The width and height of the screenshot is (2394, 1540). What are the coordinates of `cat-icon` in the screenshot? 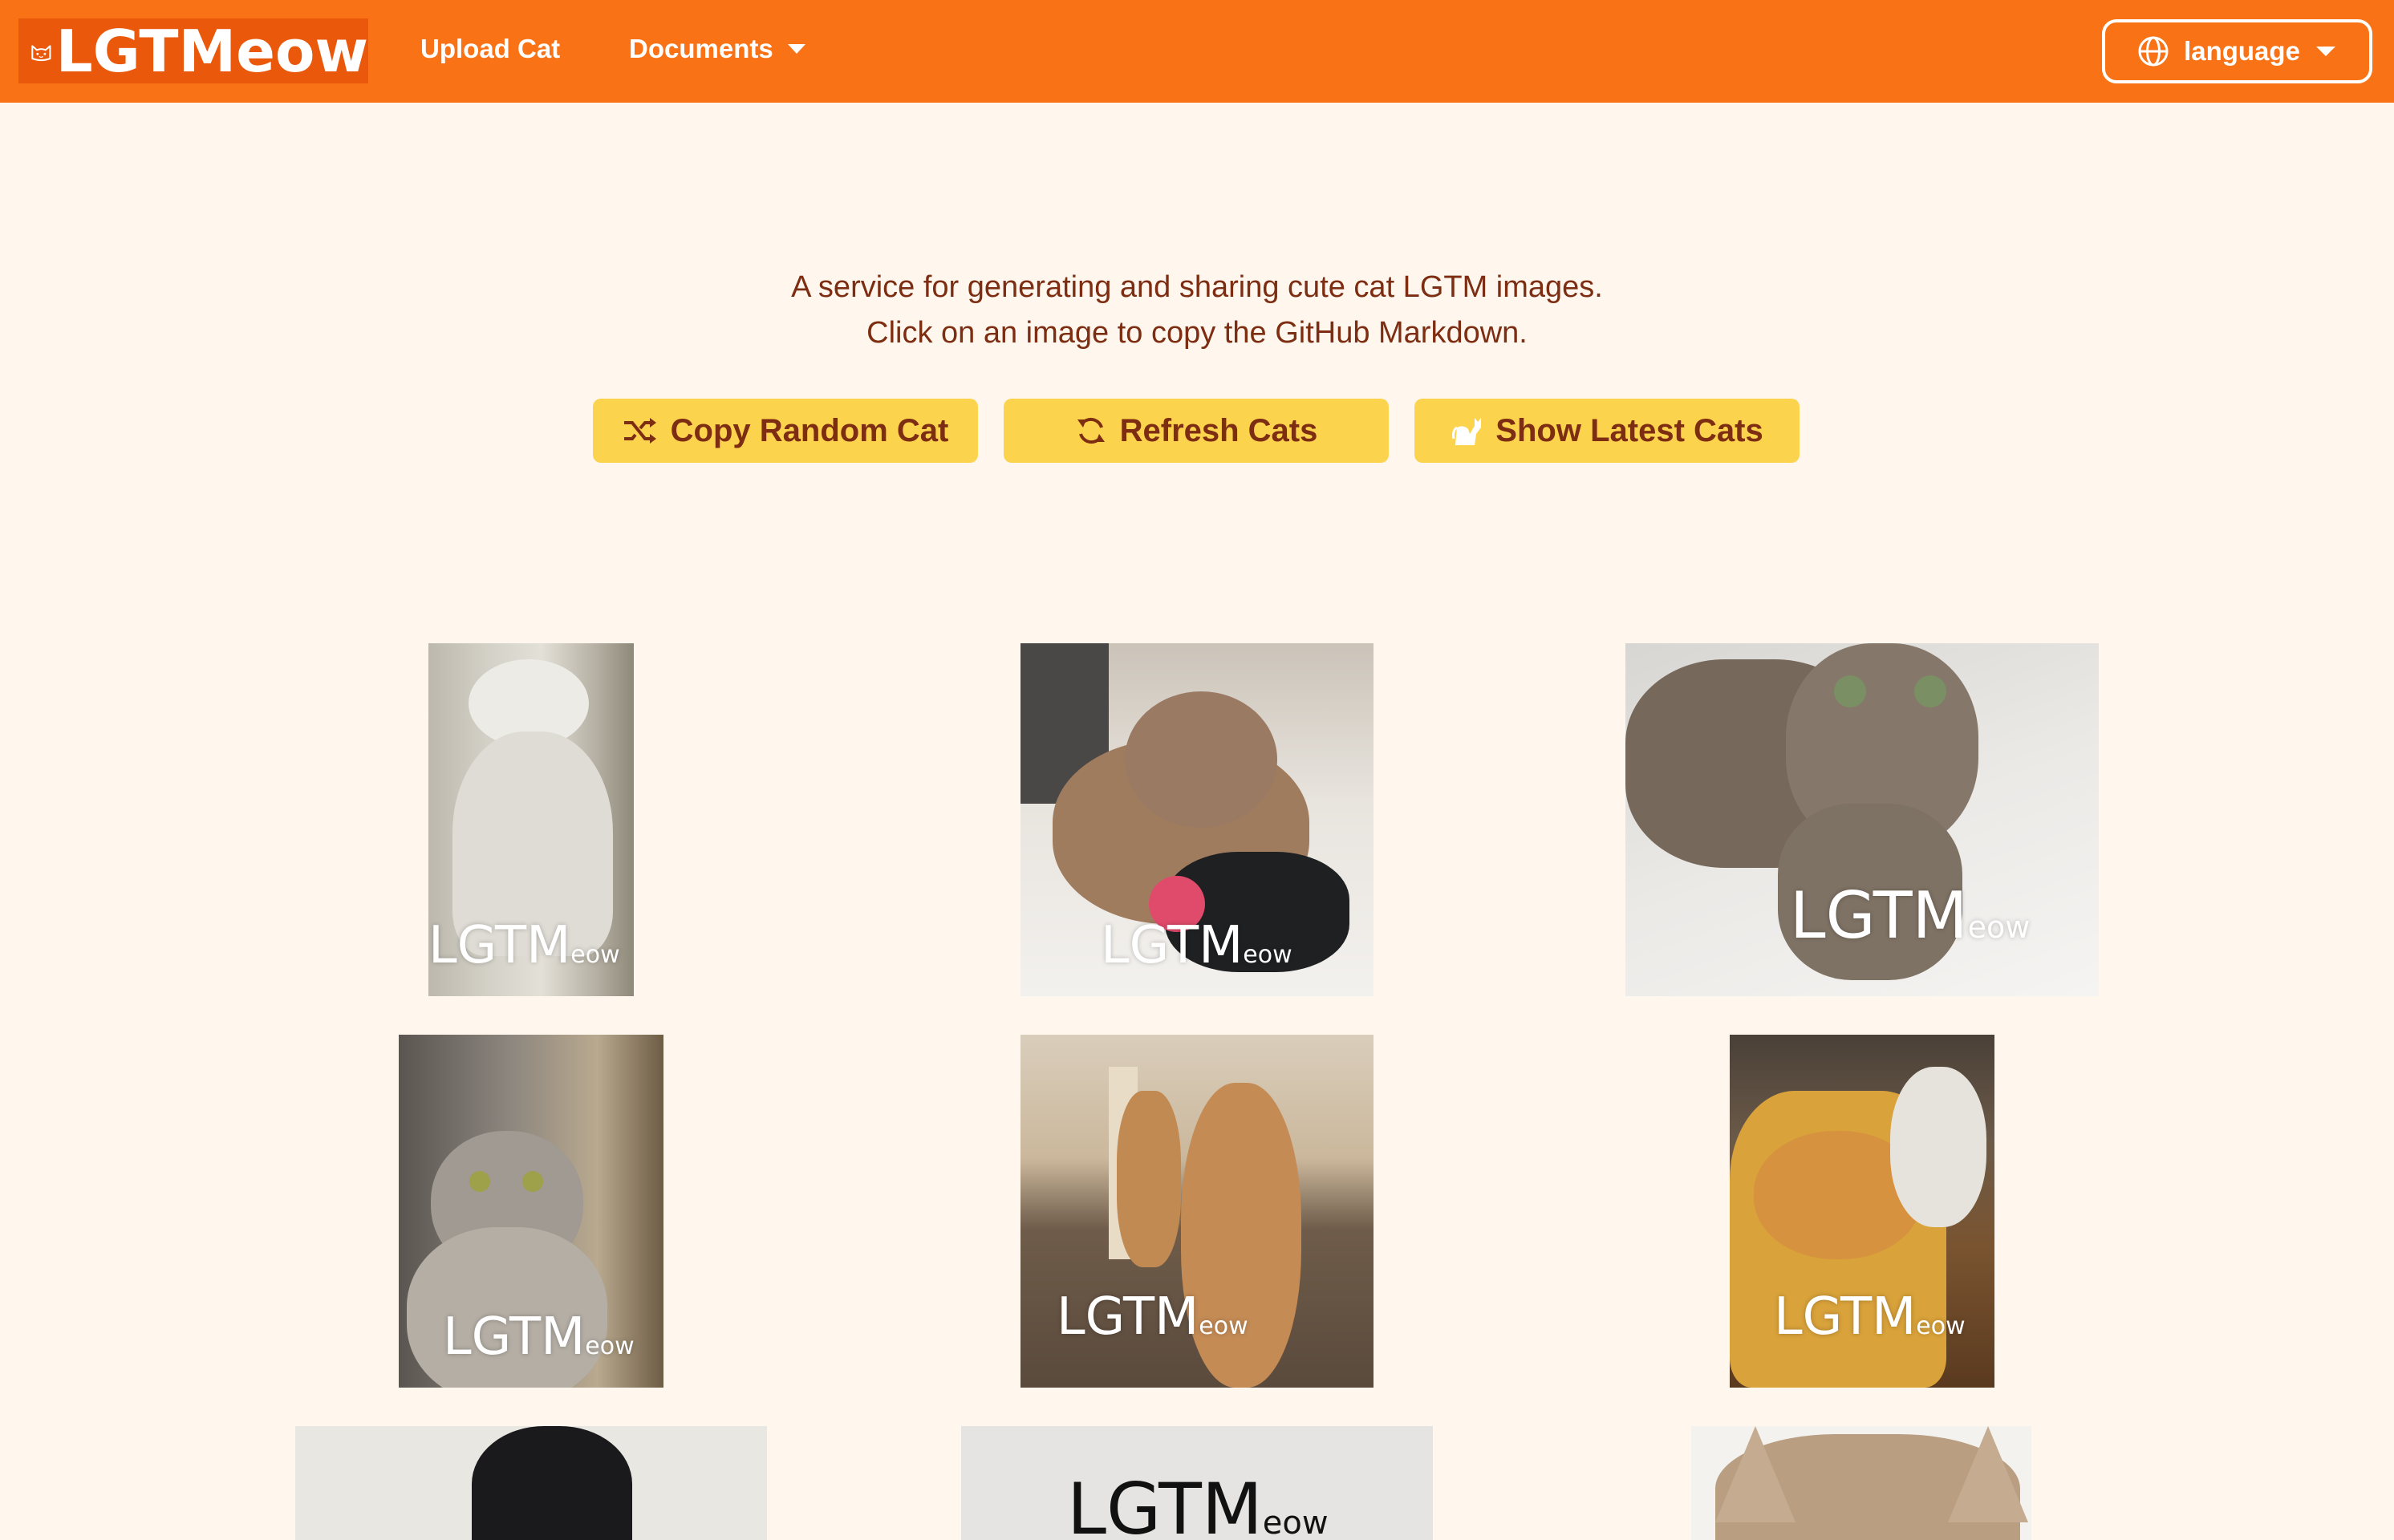 It's located at (1467, 431).